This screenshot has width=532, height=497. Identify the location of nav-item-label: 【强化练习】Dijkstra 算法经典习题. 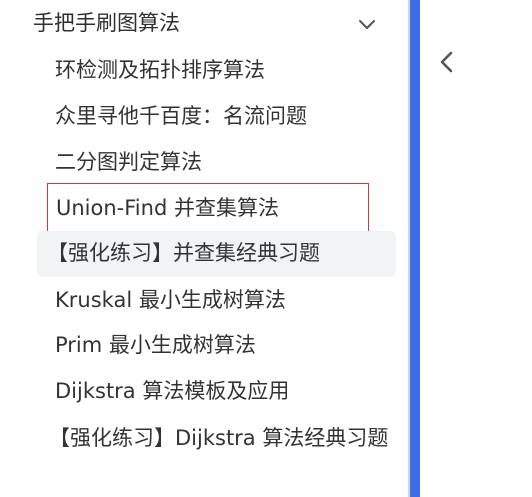
(219, 438).